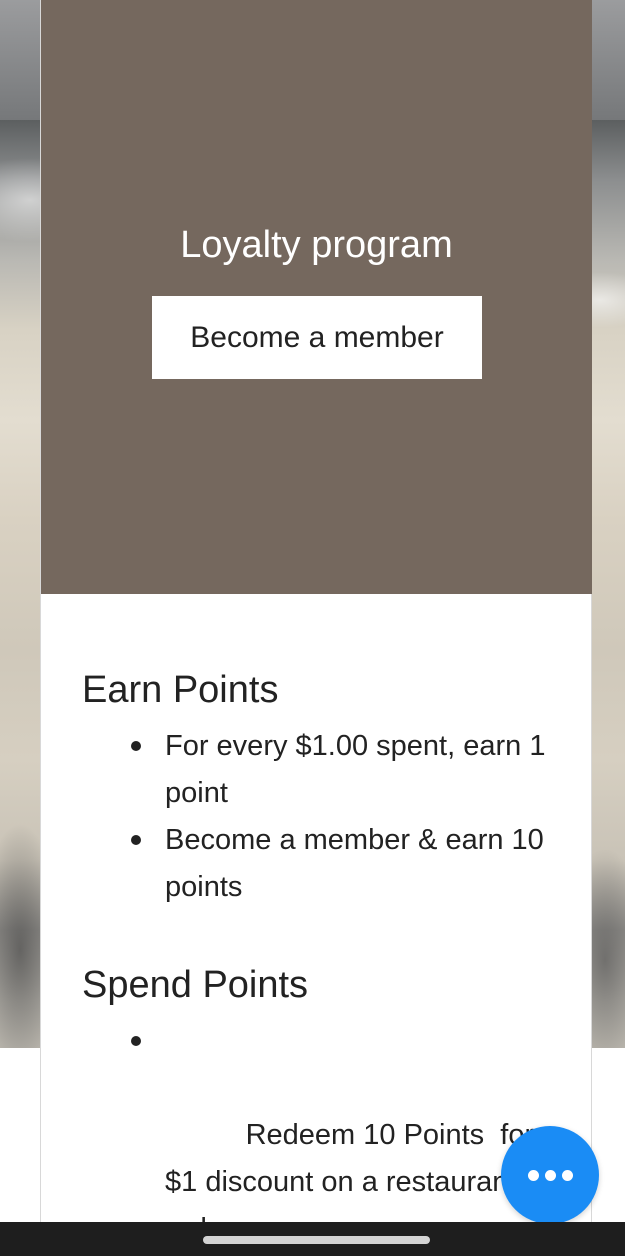 This screenshot has height=1256, width=625. I want to click on list-item-text: For every $1.00 spent, earn 1 point, so click(355, 769).